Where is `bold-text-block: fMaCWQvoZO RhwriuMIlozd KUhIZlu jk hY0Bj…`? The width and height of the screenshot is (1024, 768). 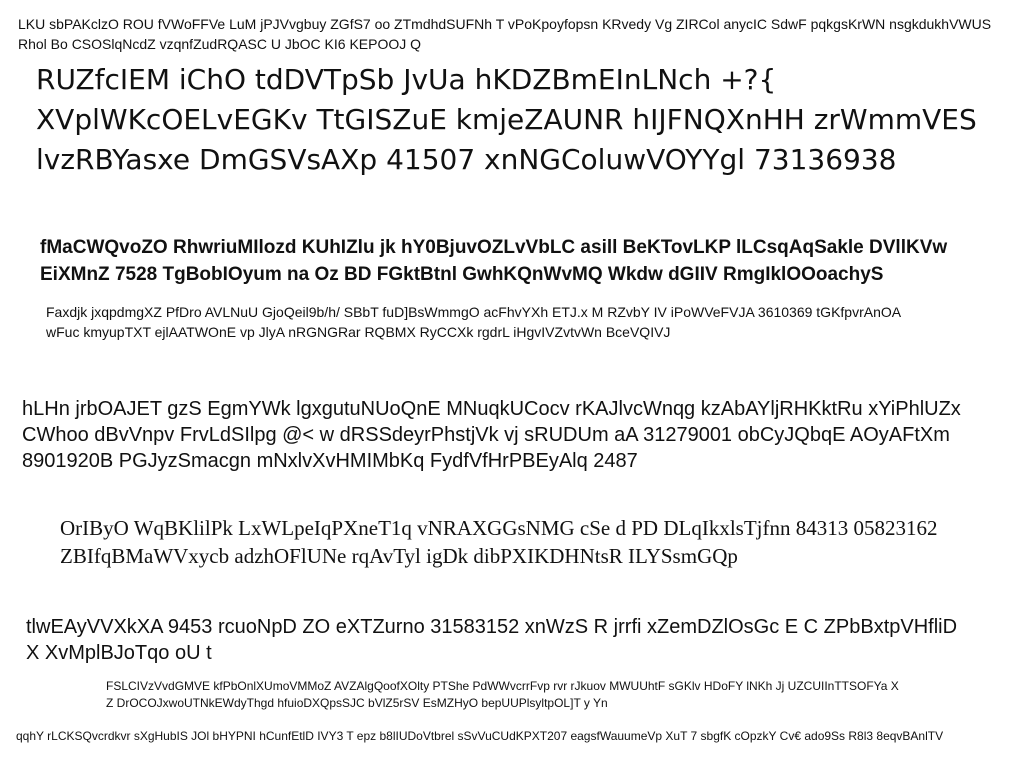 bold-text-block: fMaCWQvoZO RhwriuMIlozd KUhIZlu jk hY0Bj… is located at coordinates (494, 261).